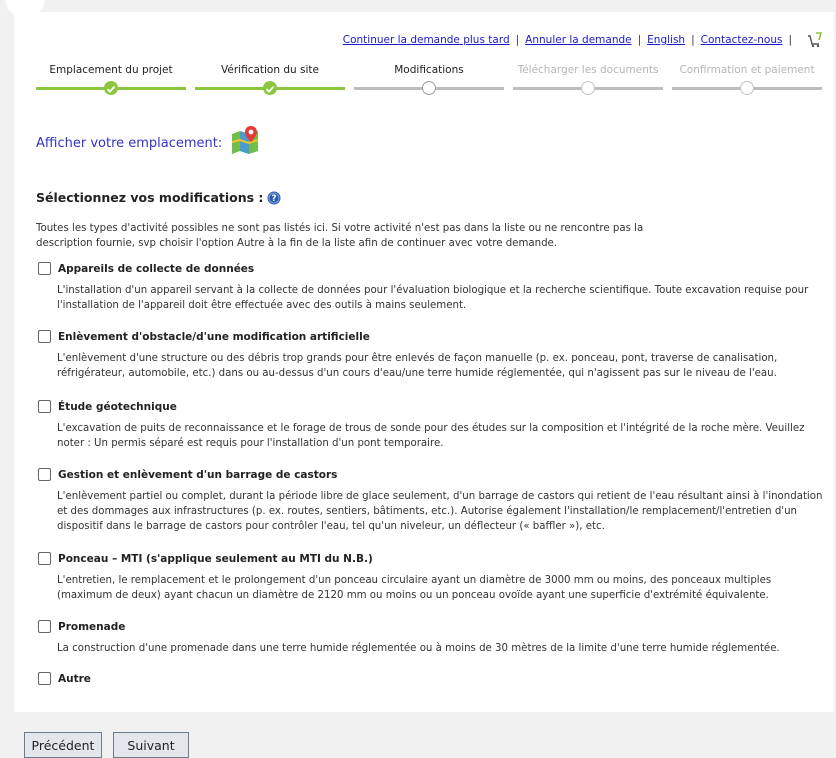 This screenshot has width=836, height=758. I want to click on step-label: Télécharger les documents, so click(588, 70).